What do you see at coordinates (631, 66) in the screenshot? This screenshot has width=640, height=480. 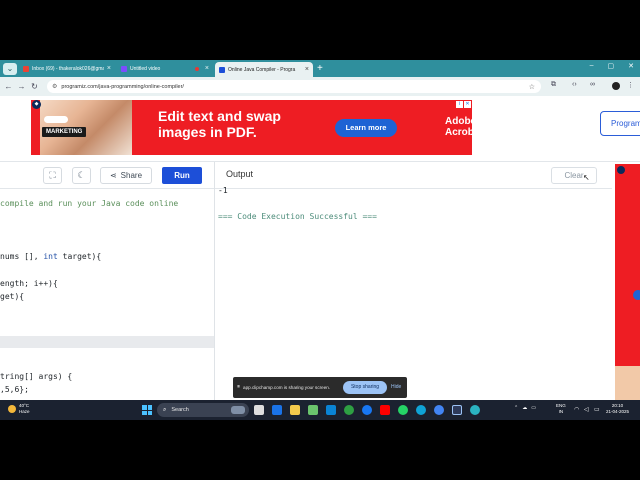 I see `close-window-icon: ✕` at bounding box center [631, 66].